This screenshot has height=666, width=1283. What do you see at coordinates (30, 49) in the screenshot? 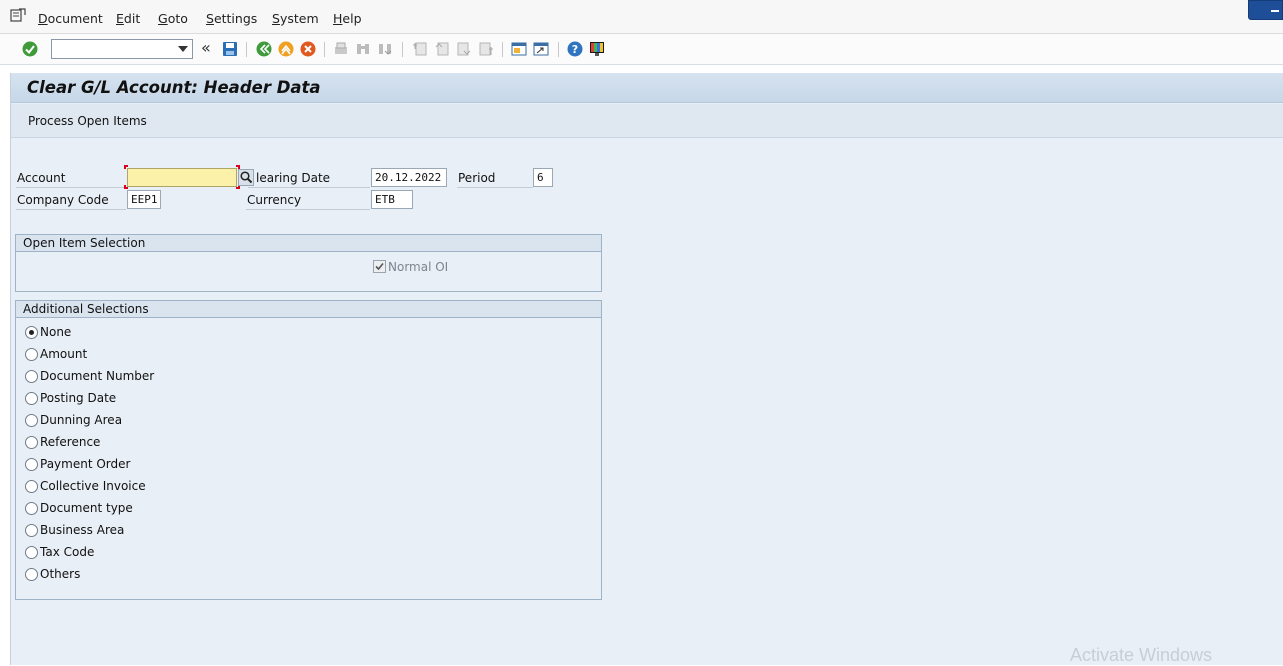
I see `enter-icon` at bounding box center [30, 49].